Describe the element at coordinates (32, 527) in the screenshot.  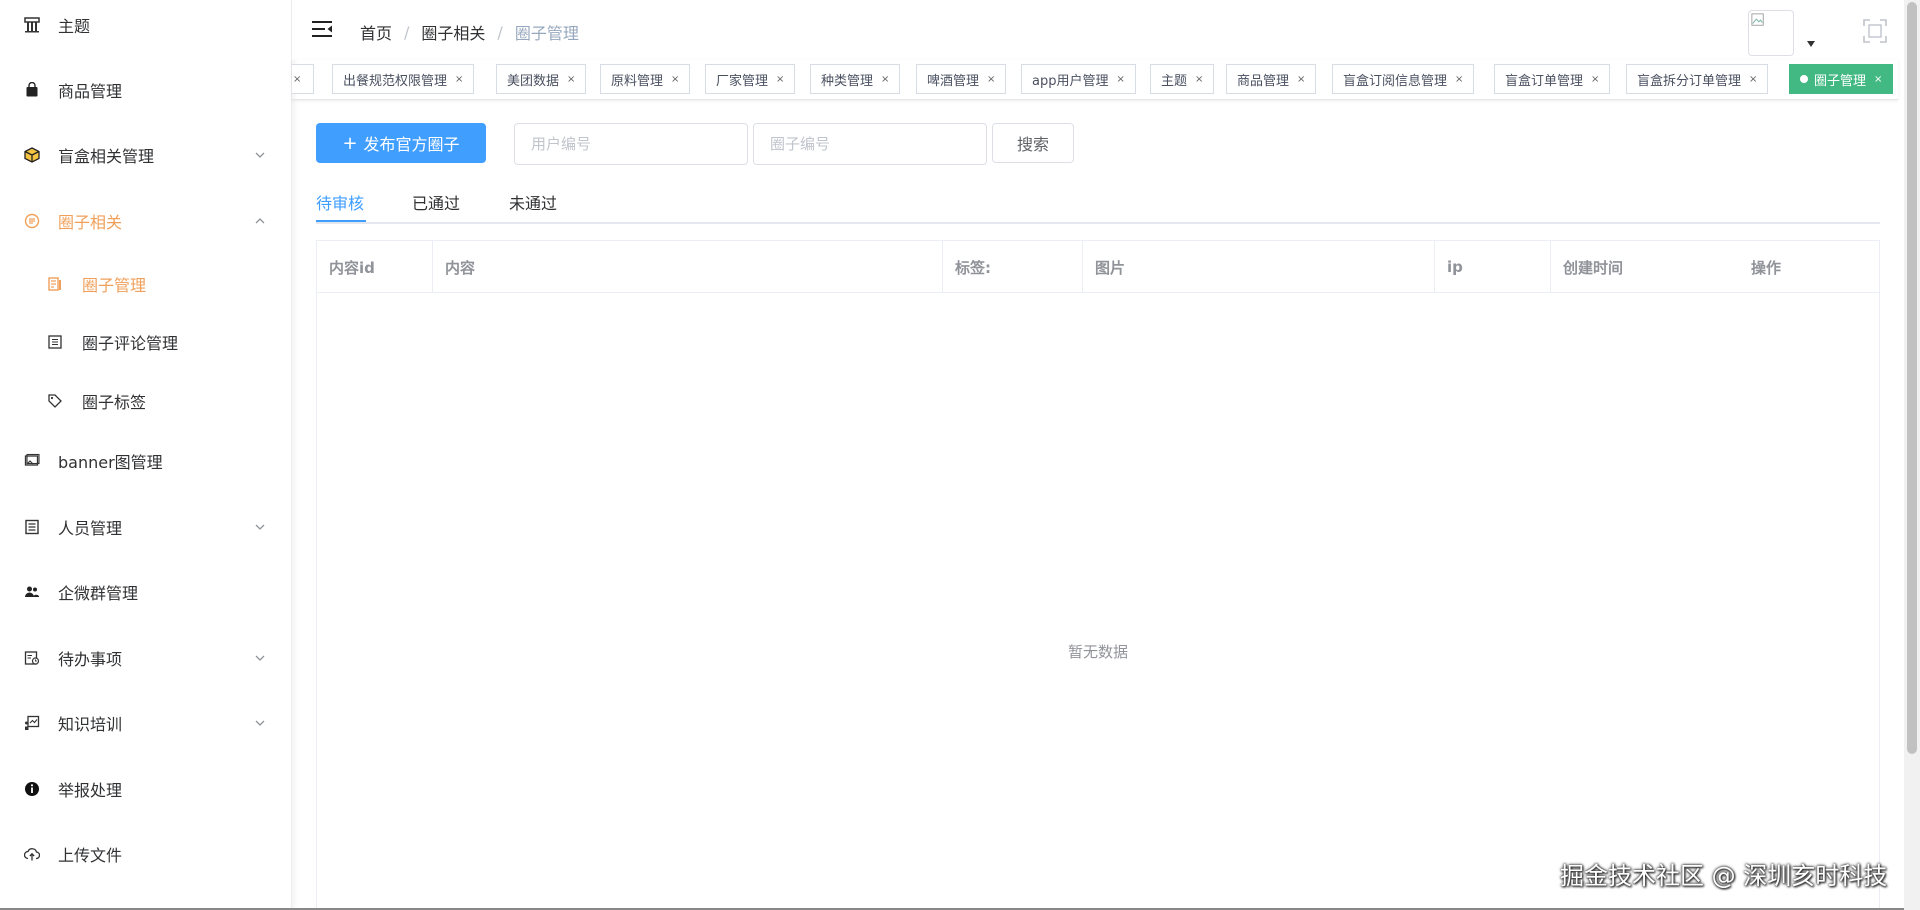
I see `list-icon` at that location.